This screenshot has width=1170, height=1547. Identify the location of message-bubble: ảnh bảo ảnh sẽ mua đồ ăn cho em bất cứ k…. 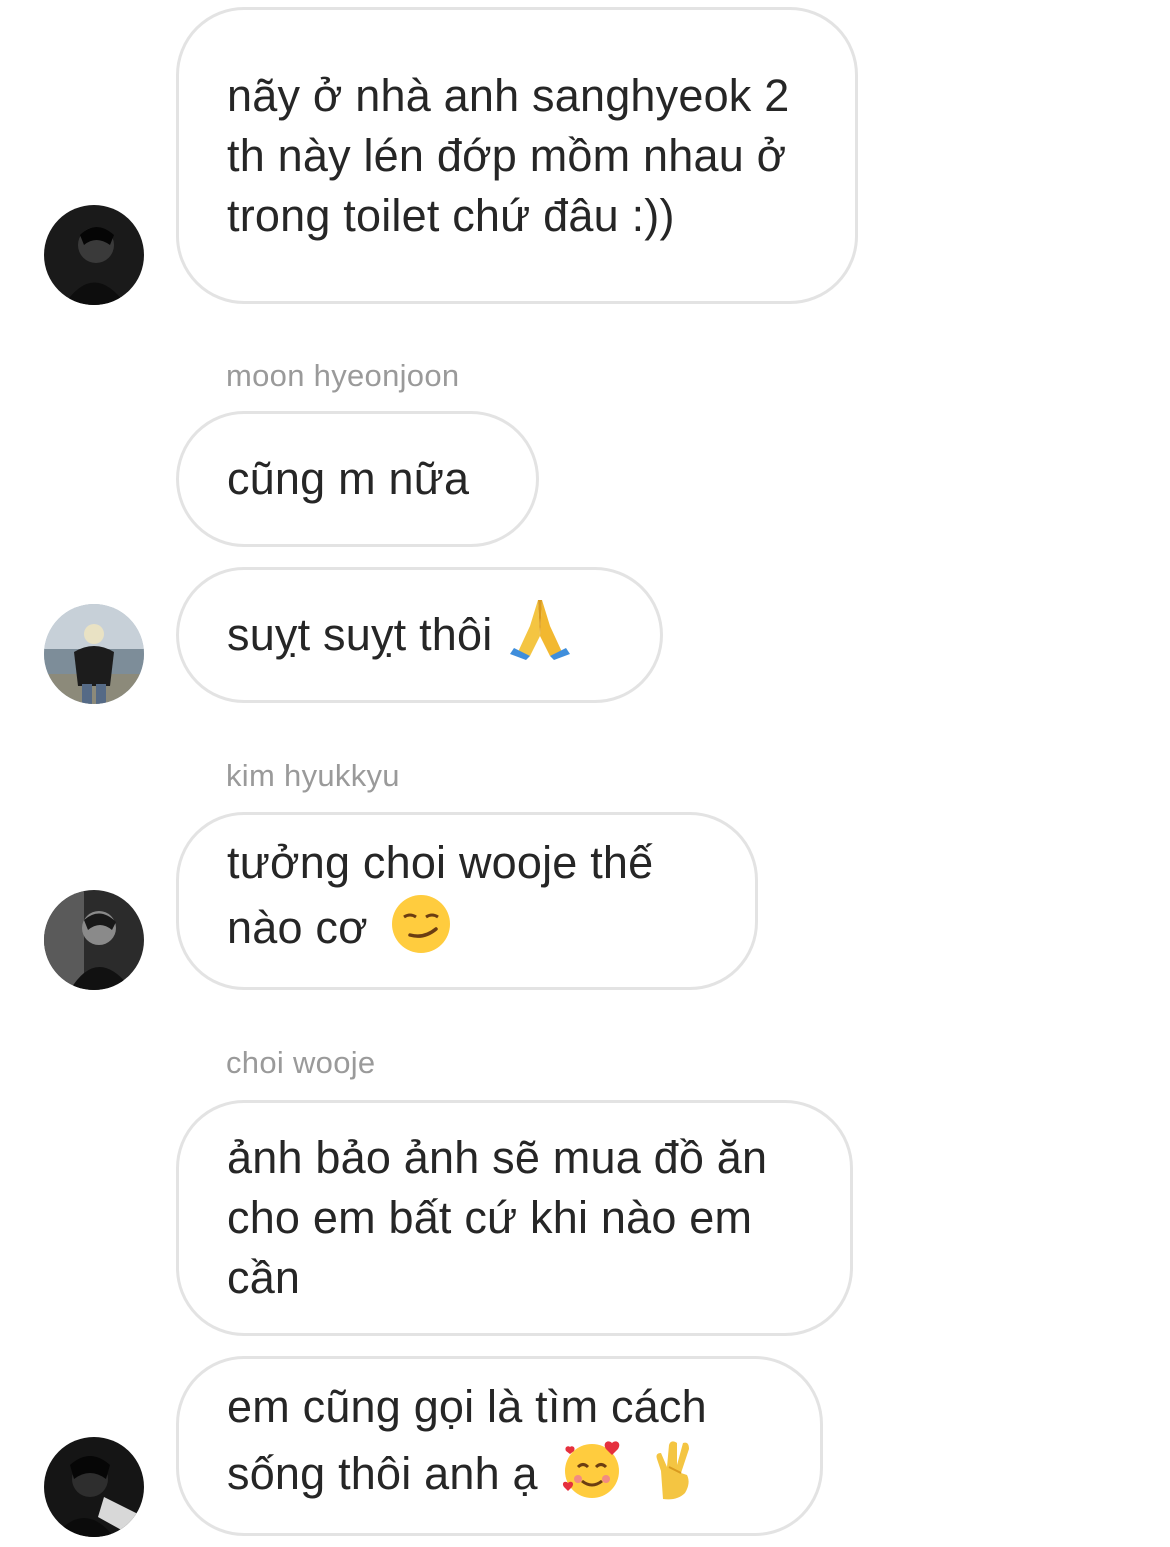
(514, 1218).